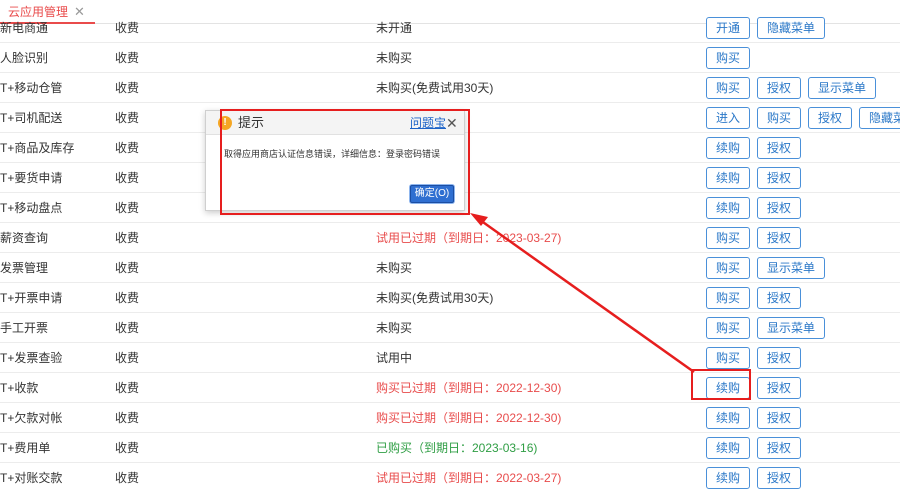  I want to click on app-name: T+开票申请, so click(31, 298).